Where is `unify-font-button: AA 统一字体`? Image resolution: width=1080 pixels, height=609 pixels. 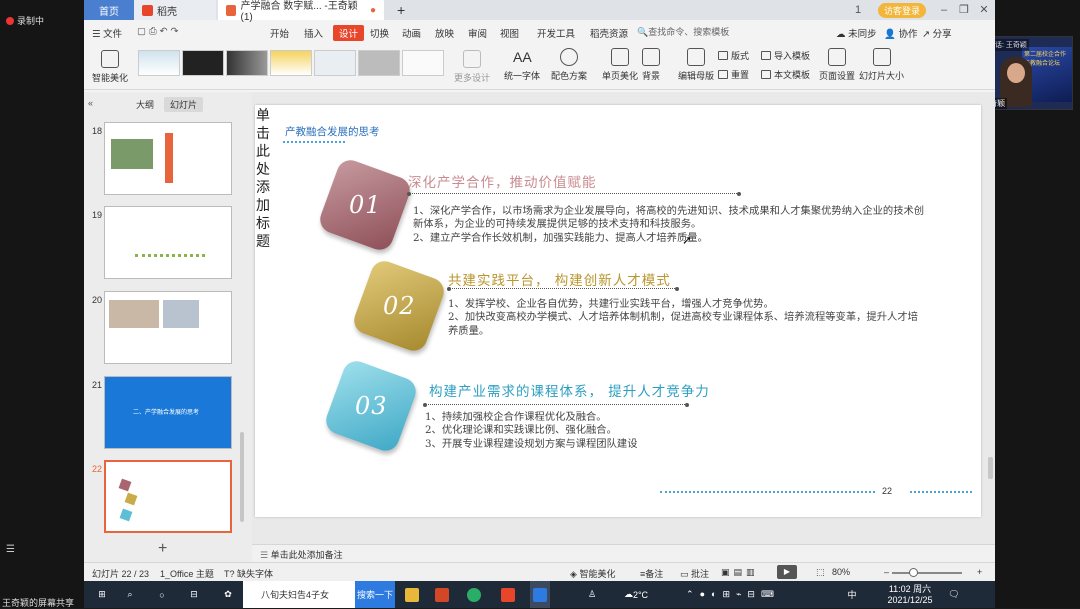
unify-font-button: AA 统一字体 is located at coordinates (522, 65).